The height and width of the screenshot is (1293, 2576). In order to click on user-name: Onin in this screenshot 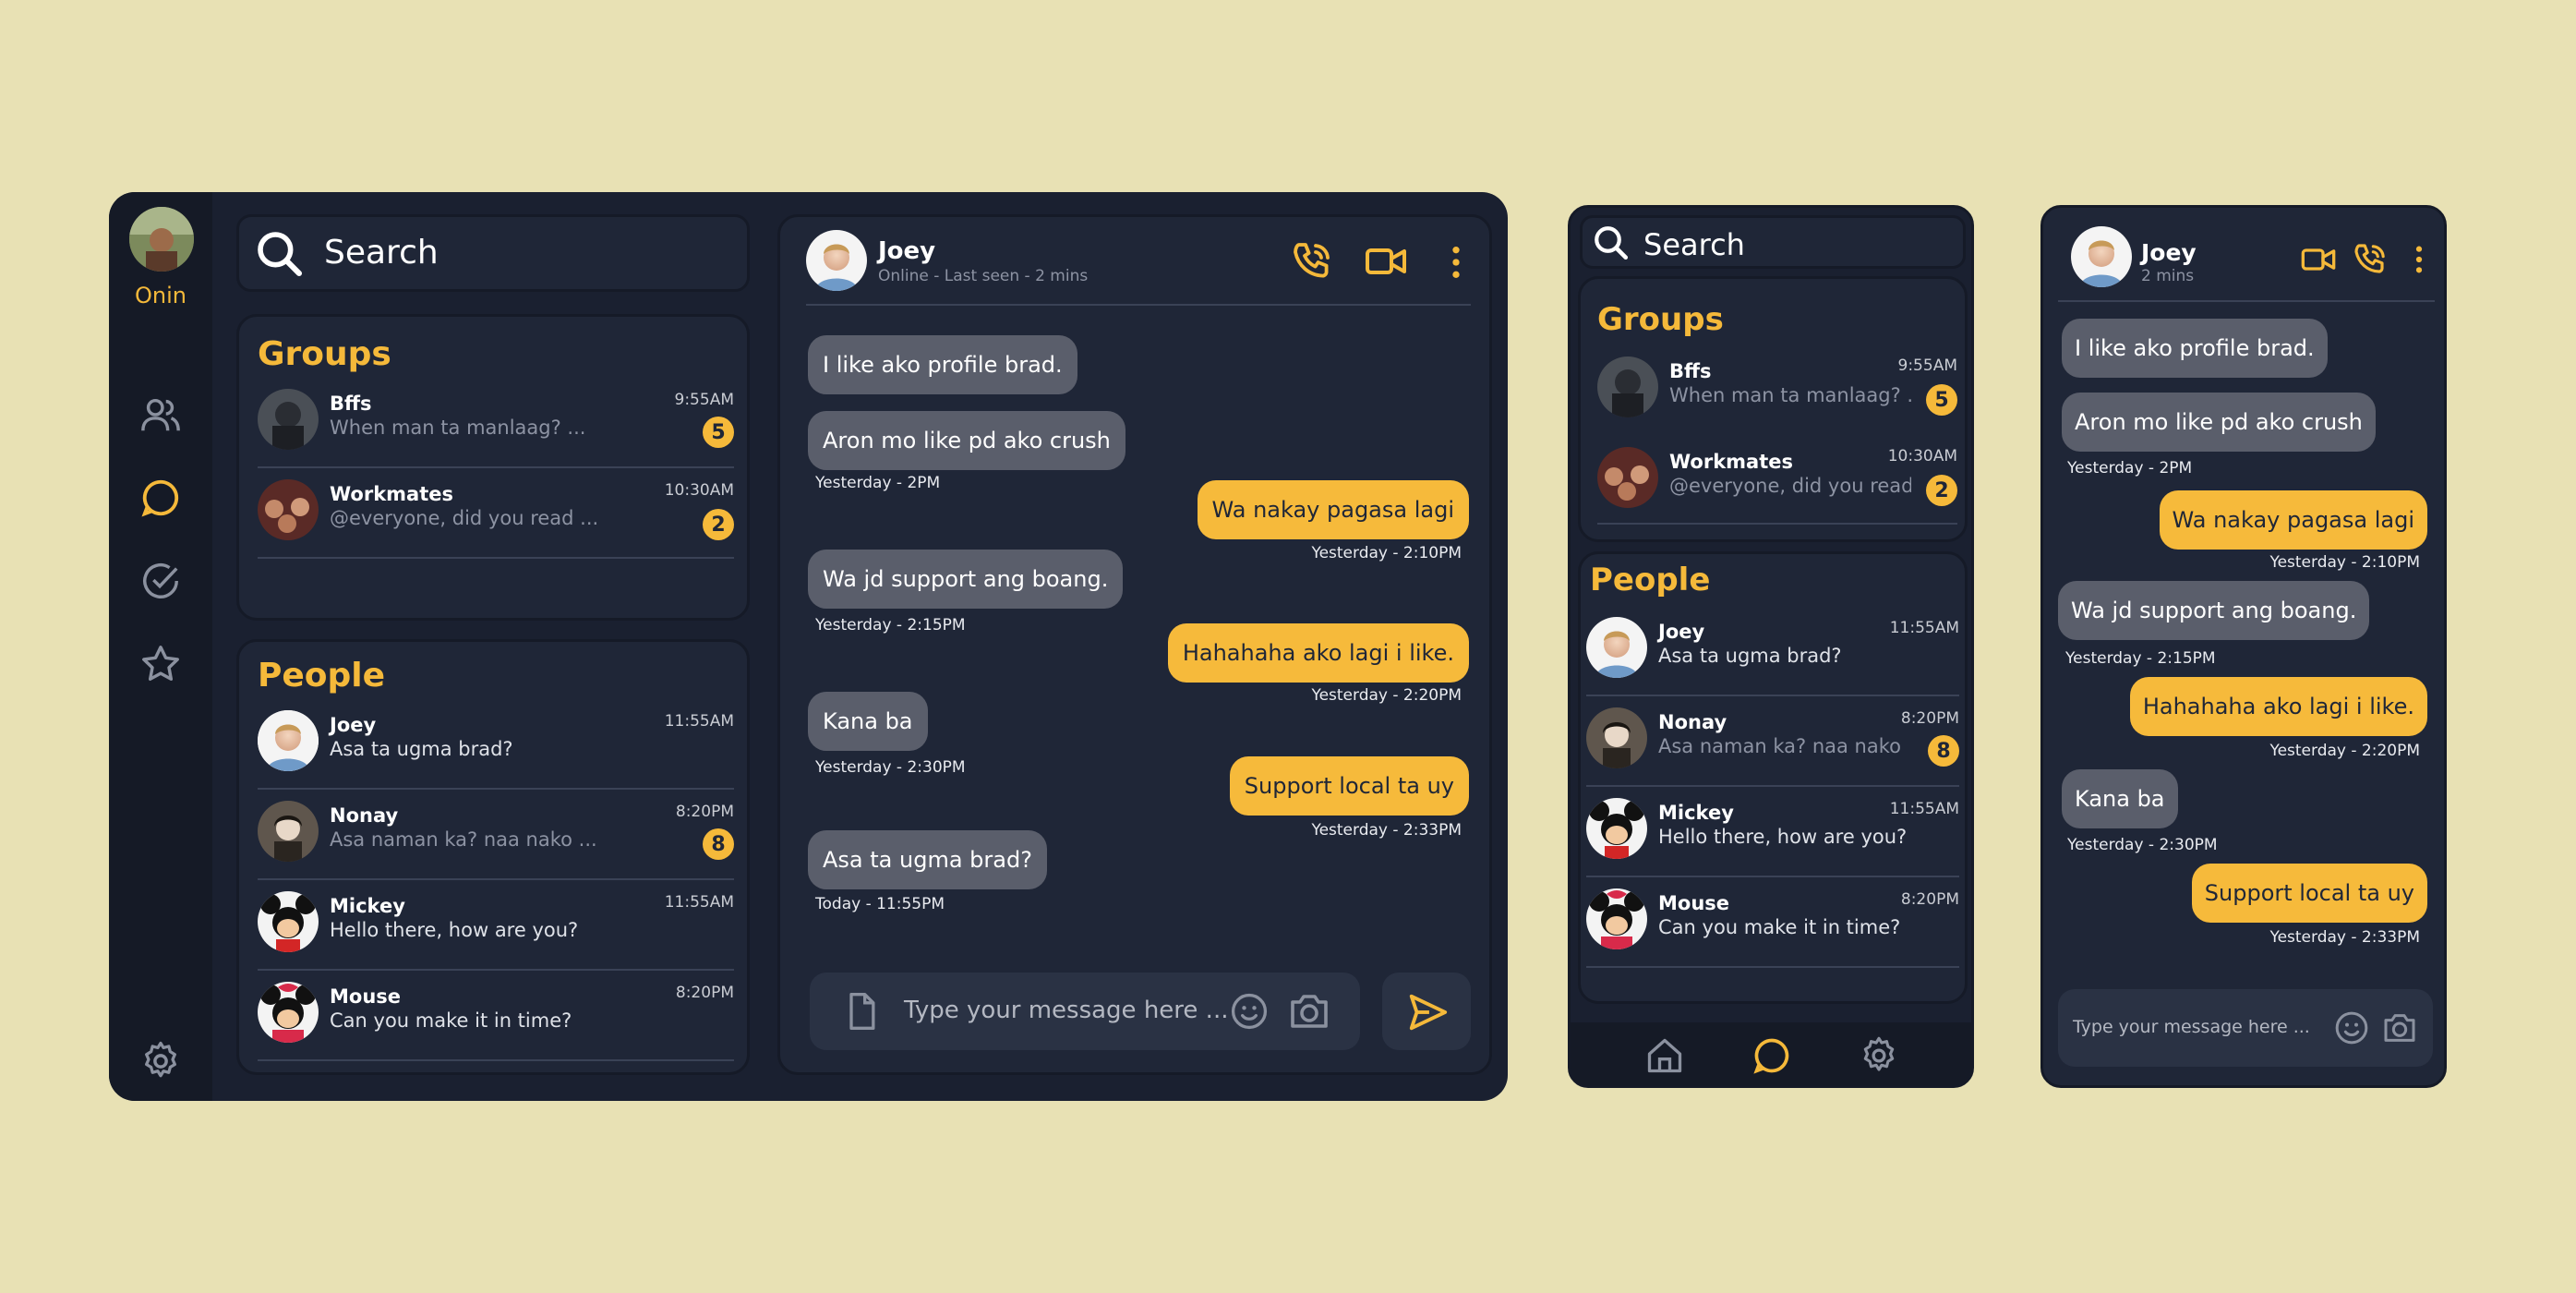, I will do `click(161, 295)`.